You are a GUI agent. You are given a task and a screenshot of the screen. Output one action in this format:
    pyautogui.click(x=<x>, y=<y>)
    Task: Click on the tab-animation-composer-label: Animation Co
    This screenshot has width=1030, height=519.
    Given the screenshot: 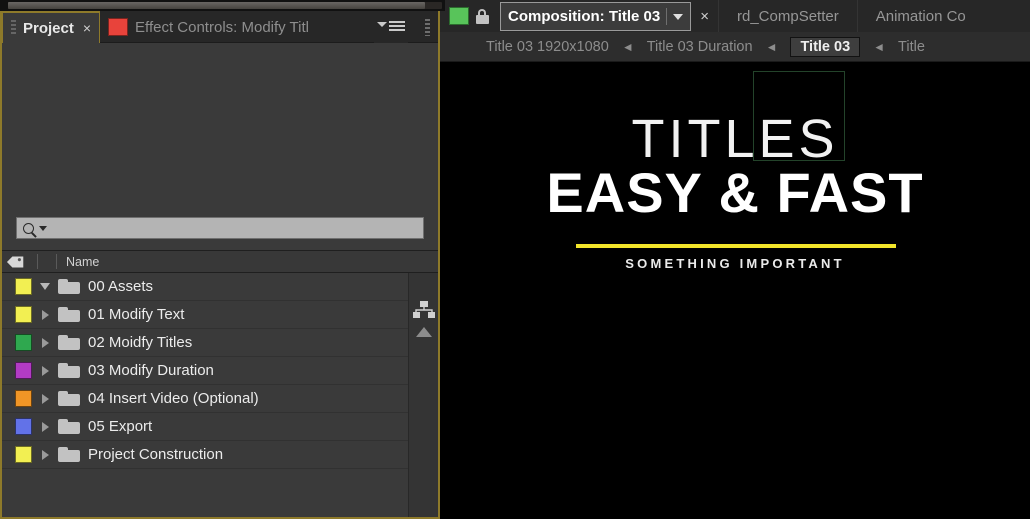 What is the action you would take?
    pyautogui.click(x=920, y=16)
    